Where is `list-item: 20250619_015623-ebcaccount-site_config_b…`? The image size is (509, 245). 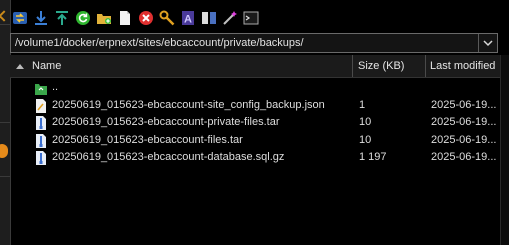 list-item: 20250619_015623-ebcaccount-site_config_b… is located at coordinates (255, 106).